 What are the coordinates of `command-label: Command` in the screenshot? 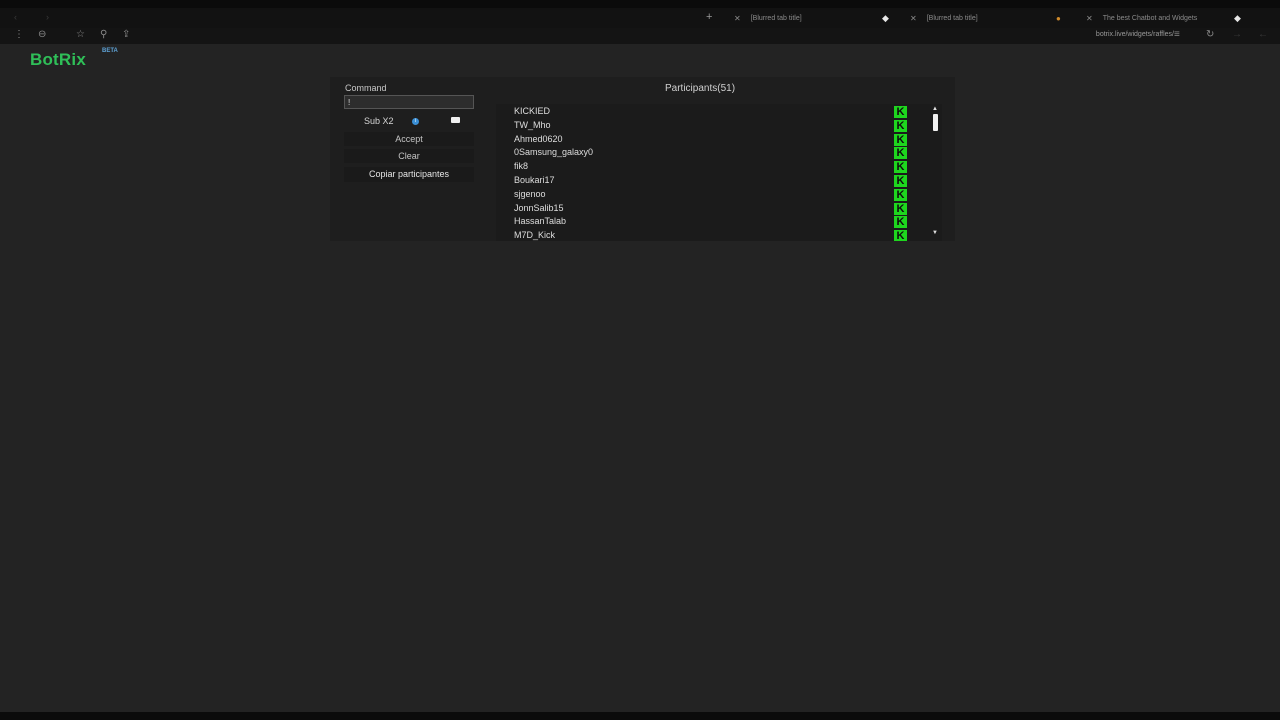 It's located at (366, 88).